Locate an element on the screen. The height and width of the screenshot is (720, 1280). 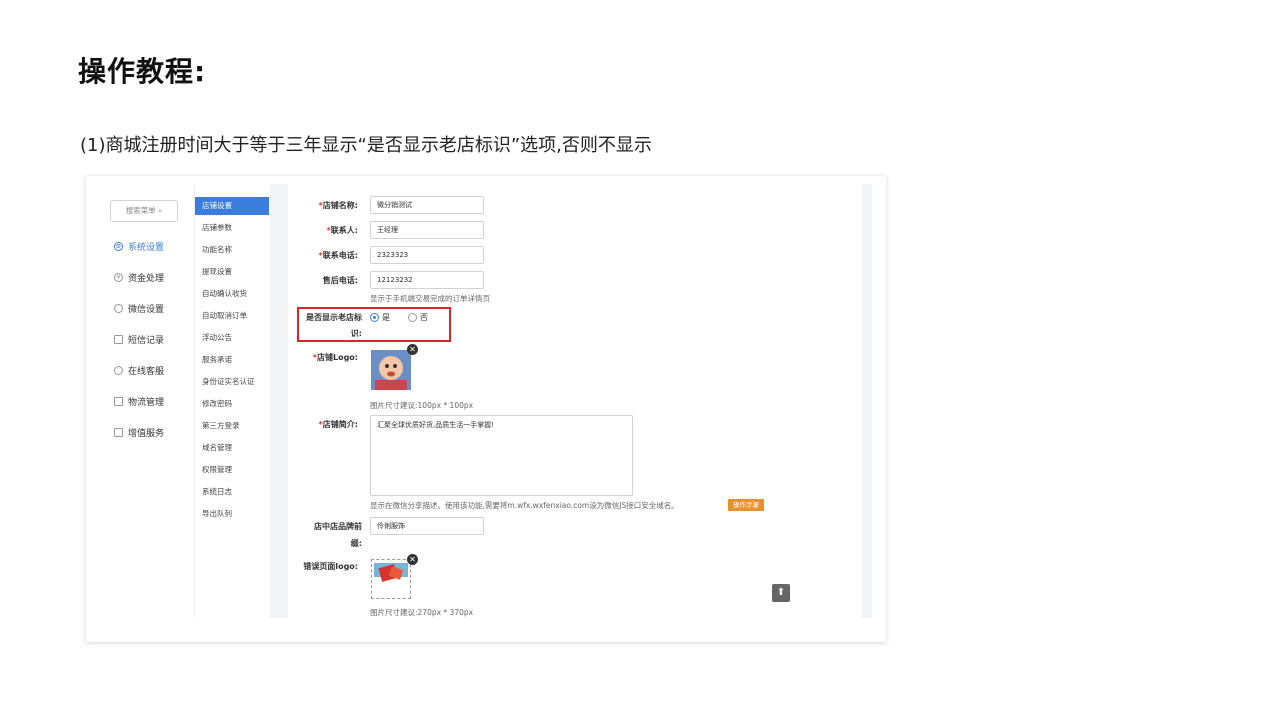
nav-item-logistics: 物流管理 is located at coordinates (139, 401).